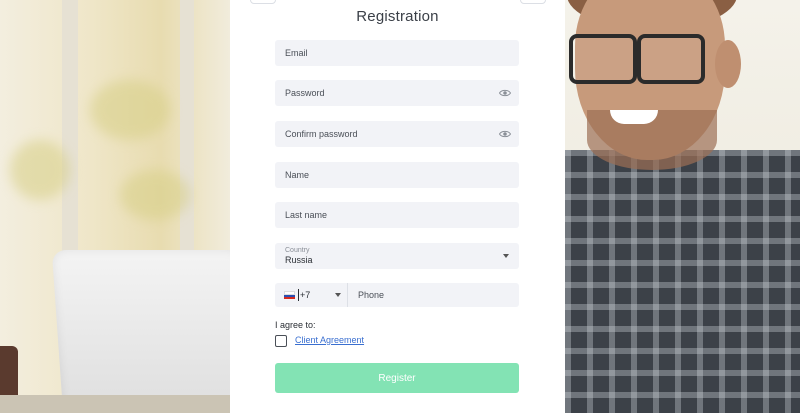 The image size is (800, 413). I want to click on name-field: Name, so click(397, 175).